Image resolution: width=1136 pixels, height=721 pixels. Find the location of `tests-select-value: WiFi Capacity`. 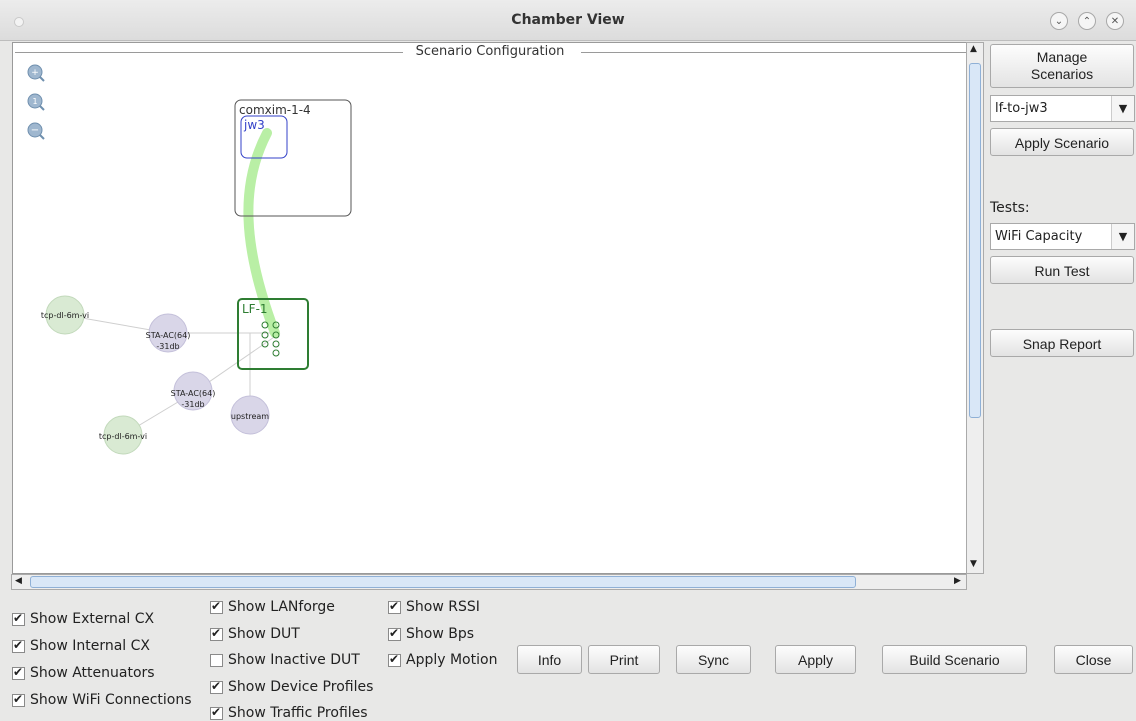

tests-select-value: WiFi Capacity is located at coordinates (1039, 236).